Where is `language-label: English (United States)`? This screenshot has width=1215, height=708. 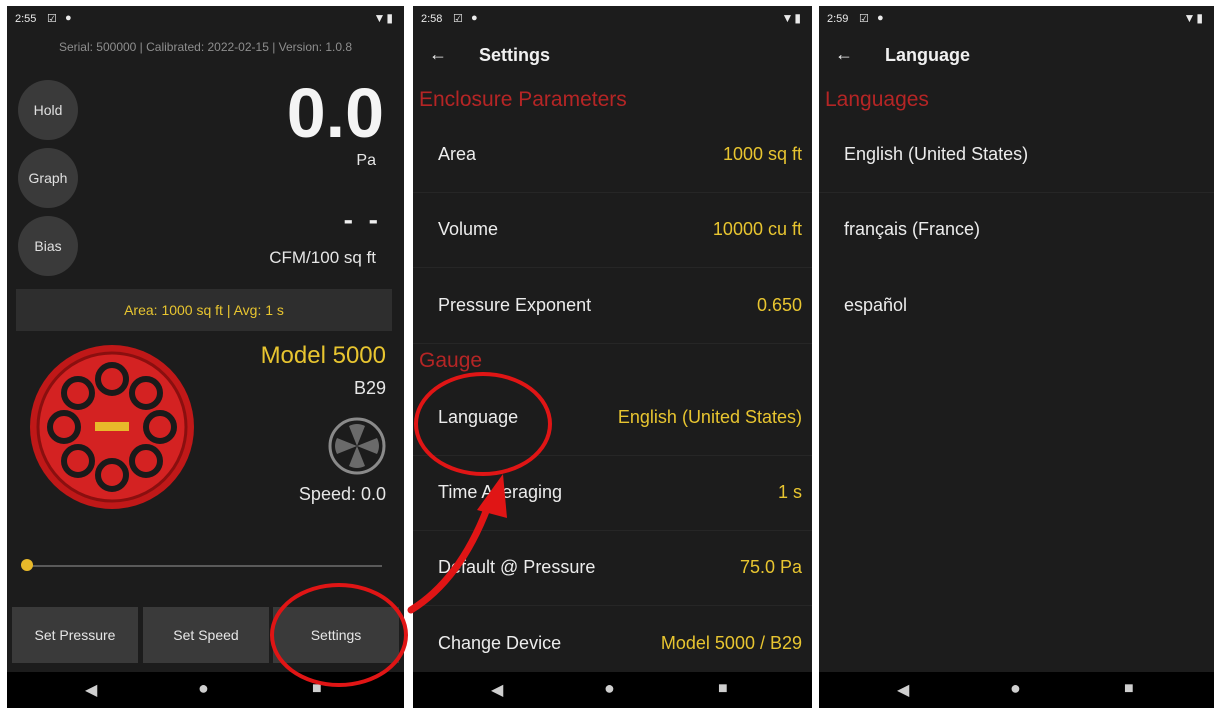
language-label: English (United States) is located at coordinates (936, 154).